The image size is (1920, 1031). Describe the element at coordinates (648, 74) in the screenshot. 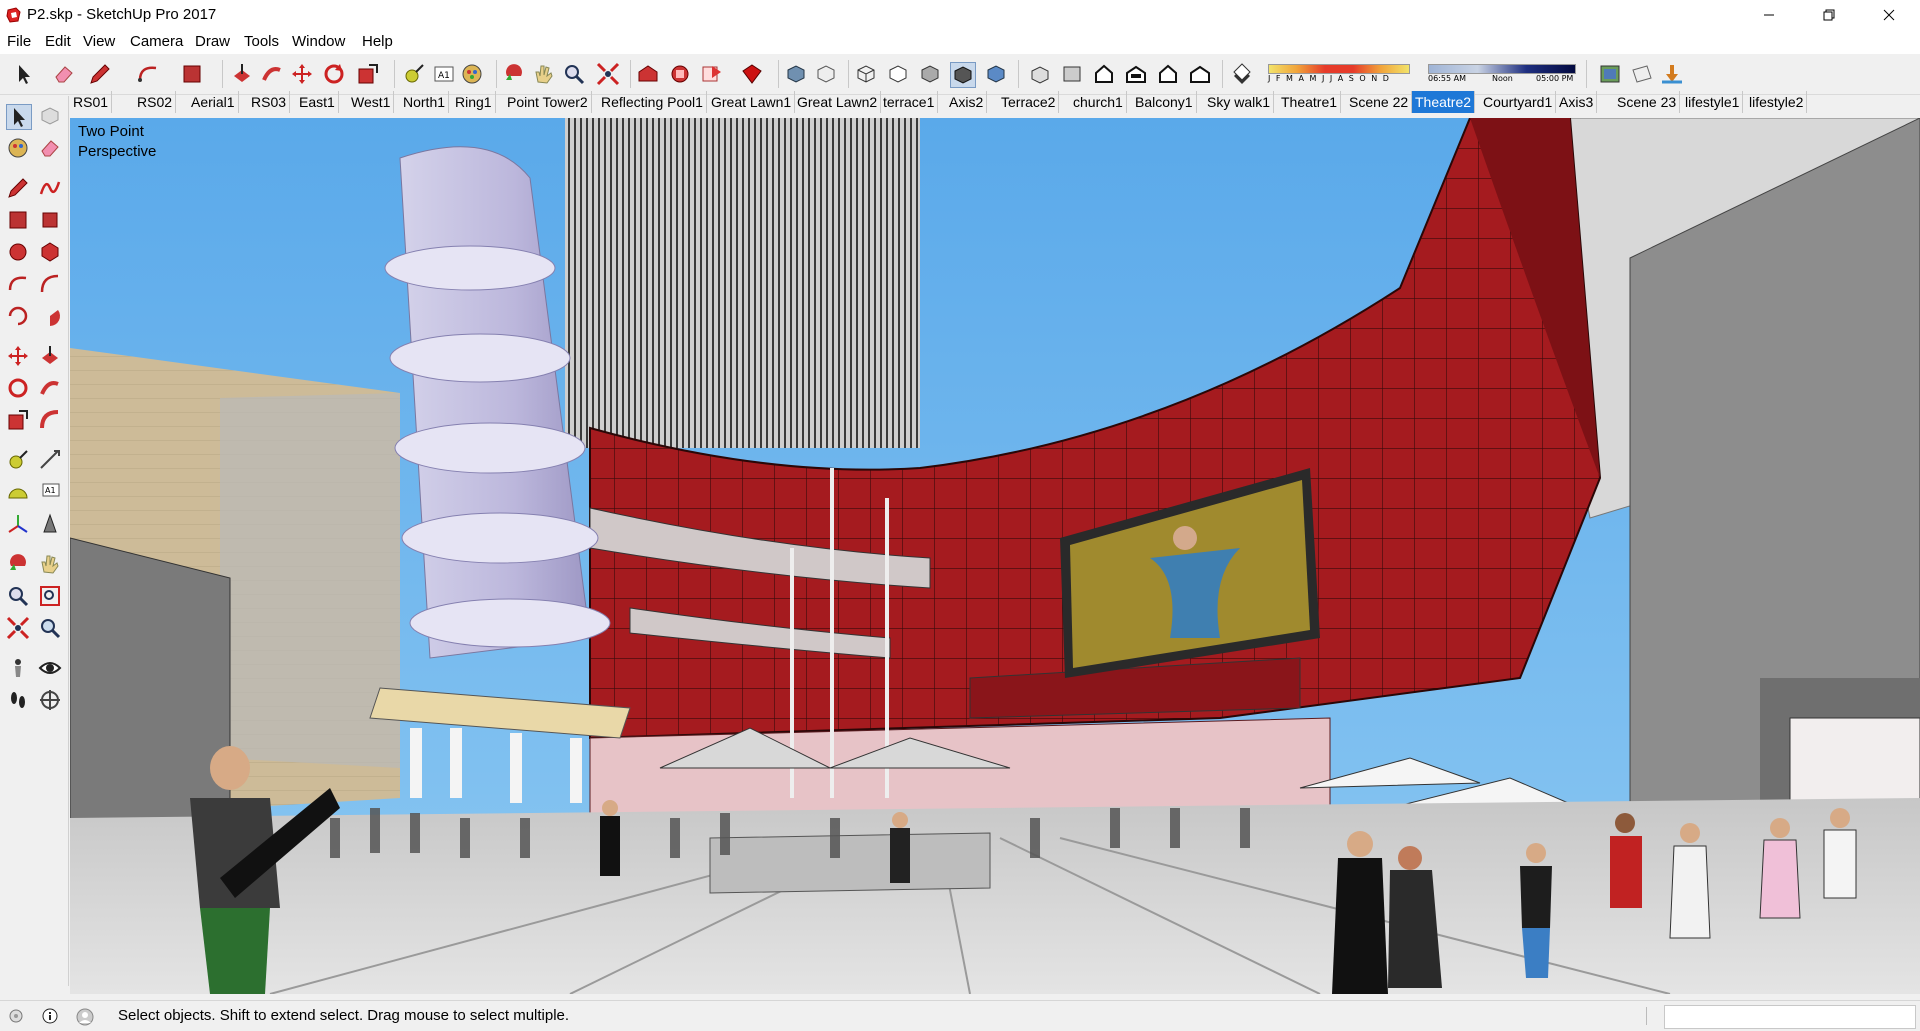

I see `warehouse-icon` at that location.